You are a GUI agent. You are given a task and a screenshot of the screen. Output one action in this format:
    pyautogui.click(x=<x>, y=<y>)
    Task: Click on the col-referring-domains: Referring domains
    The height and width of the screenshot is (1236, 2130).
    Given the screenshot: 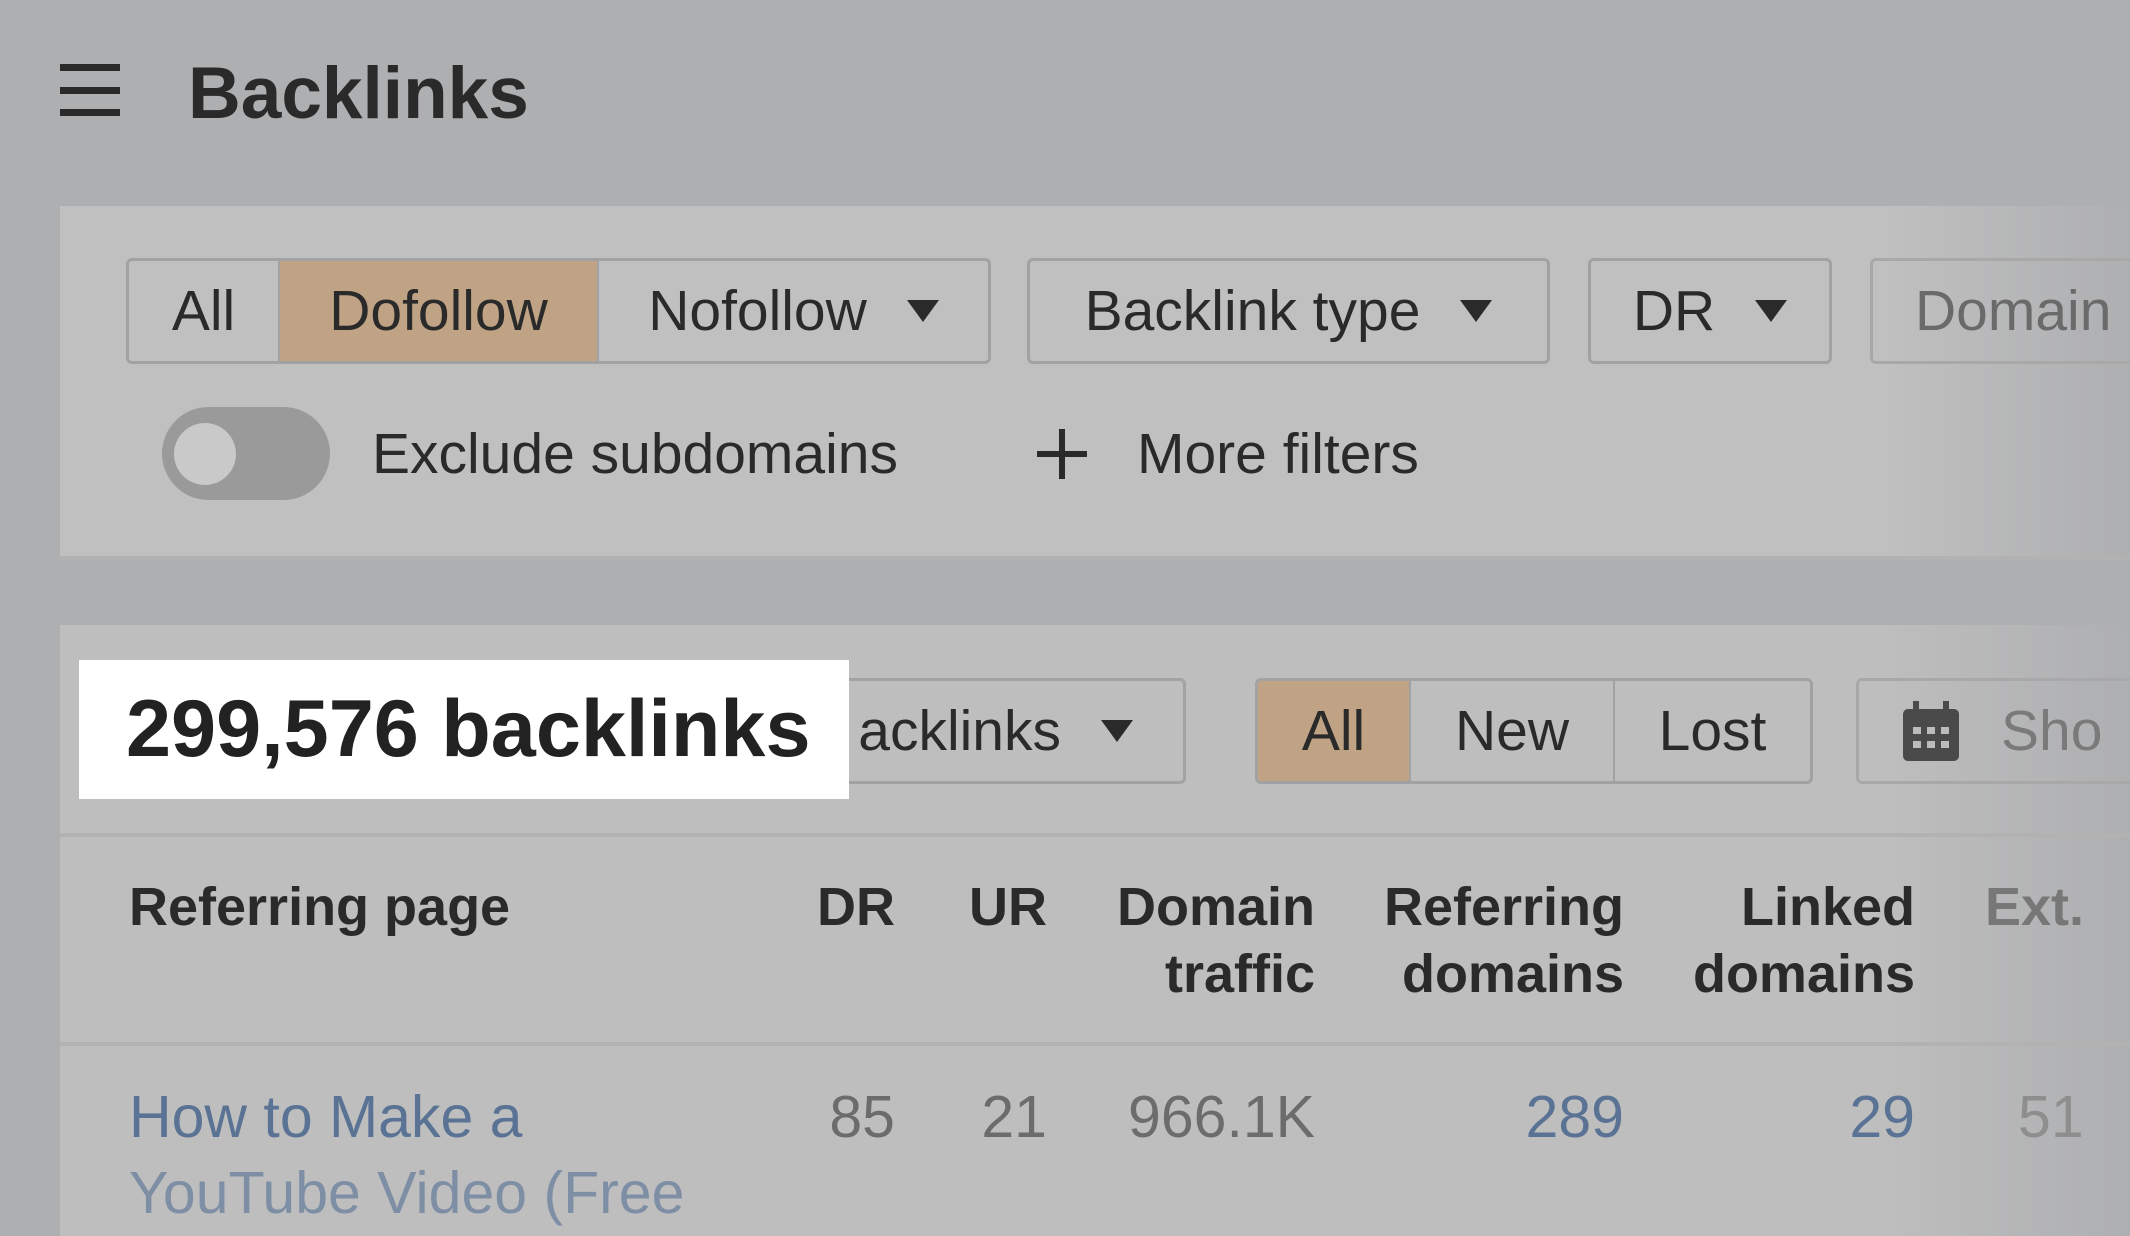 What is the action you would take?
    pyautogui.click(x=1504, y=941)
    